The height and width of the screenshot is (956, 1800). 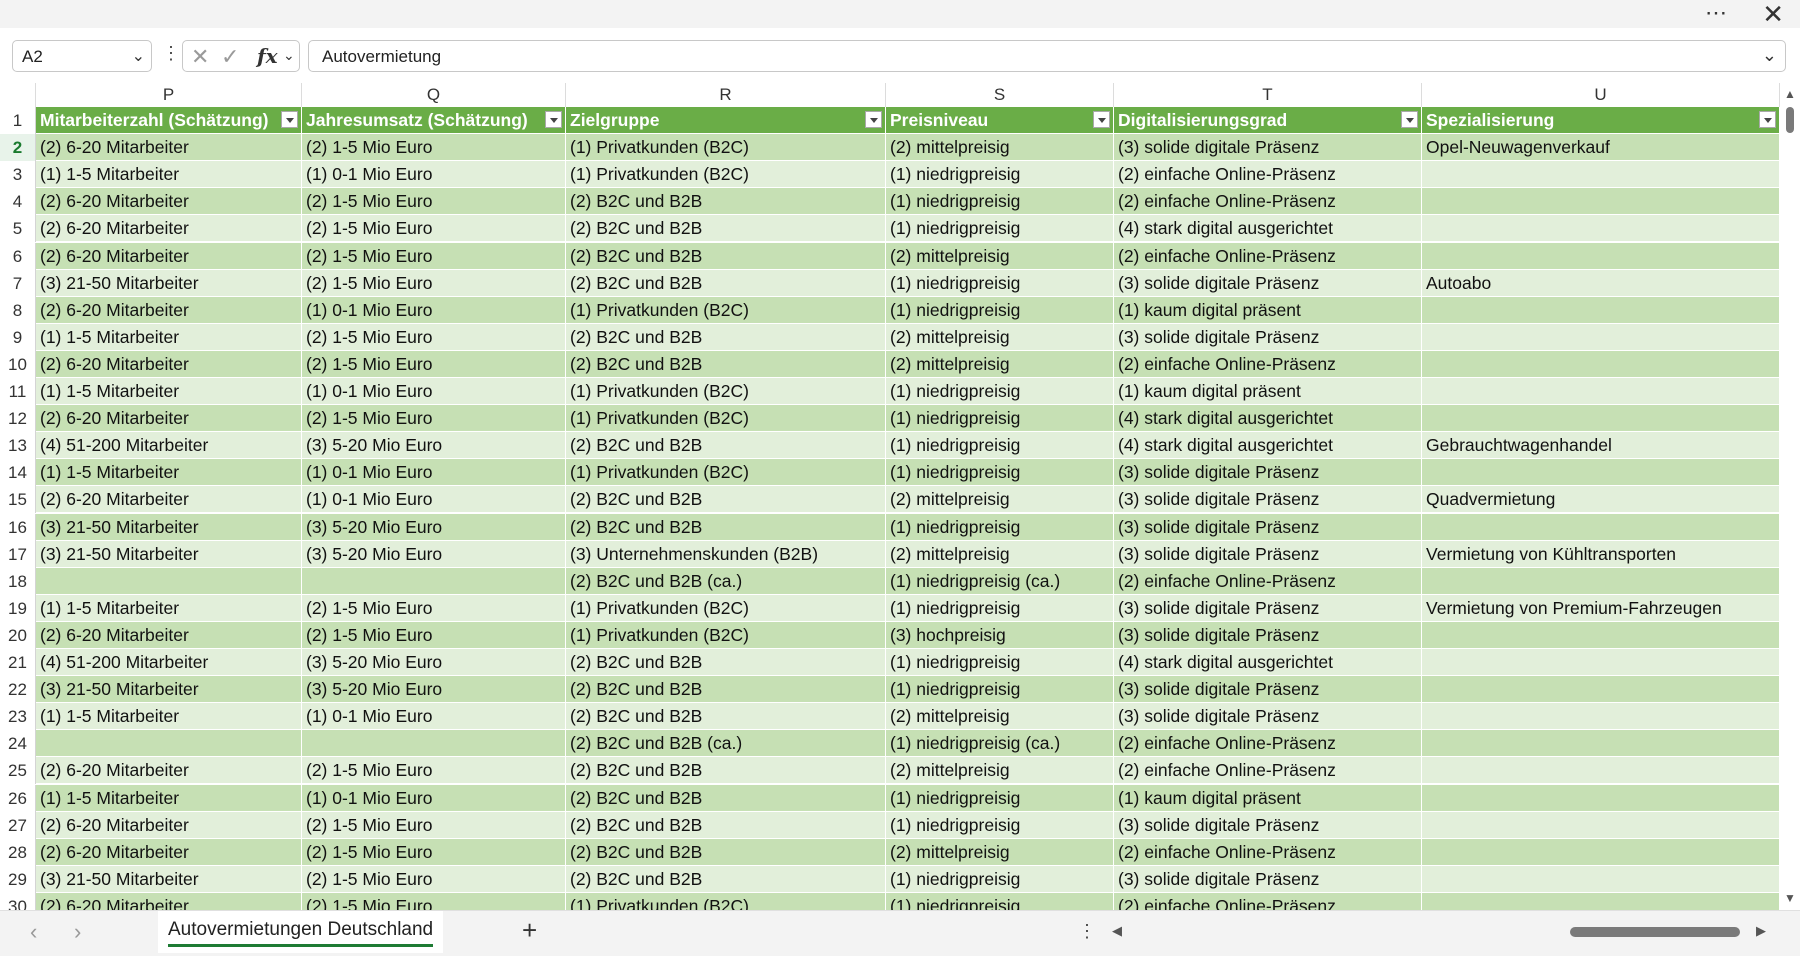 What do you see at coordinates (1000, 120) in the screenshot?
I see `header-cell: Preisniveau` at bounding box center [1000, 120].